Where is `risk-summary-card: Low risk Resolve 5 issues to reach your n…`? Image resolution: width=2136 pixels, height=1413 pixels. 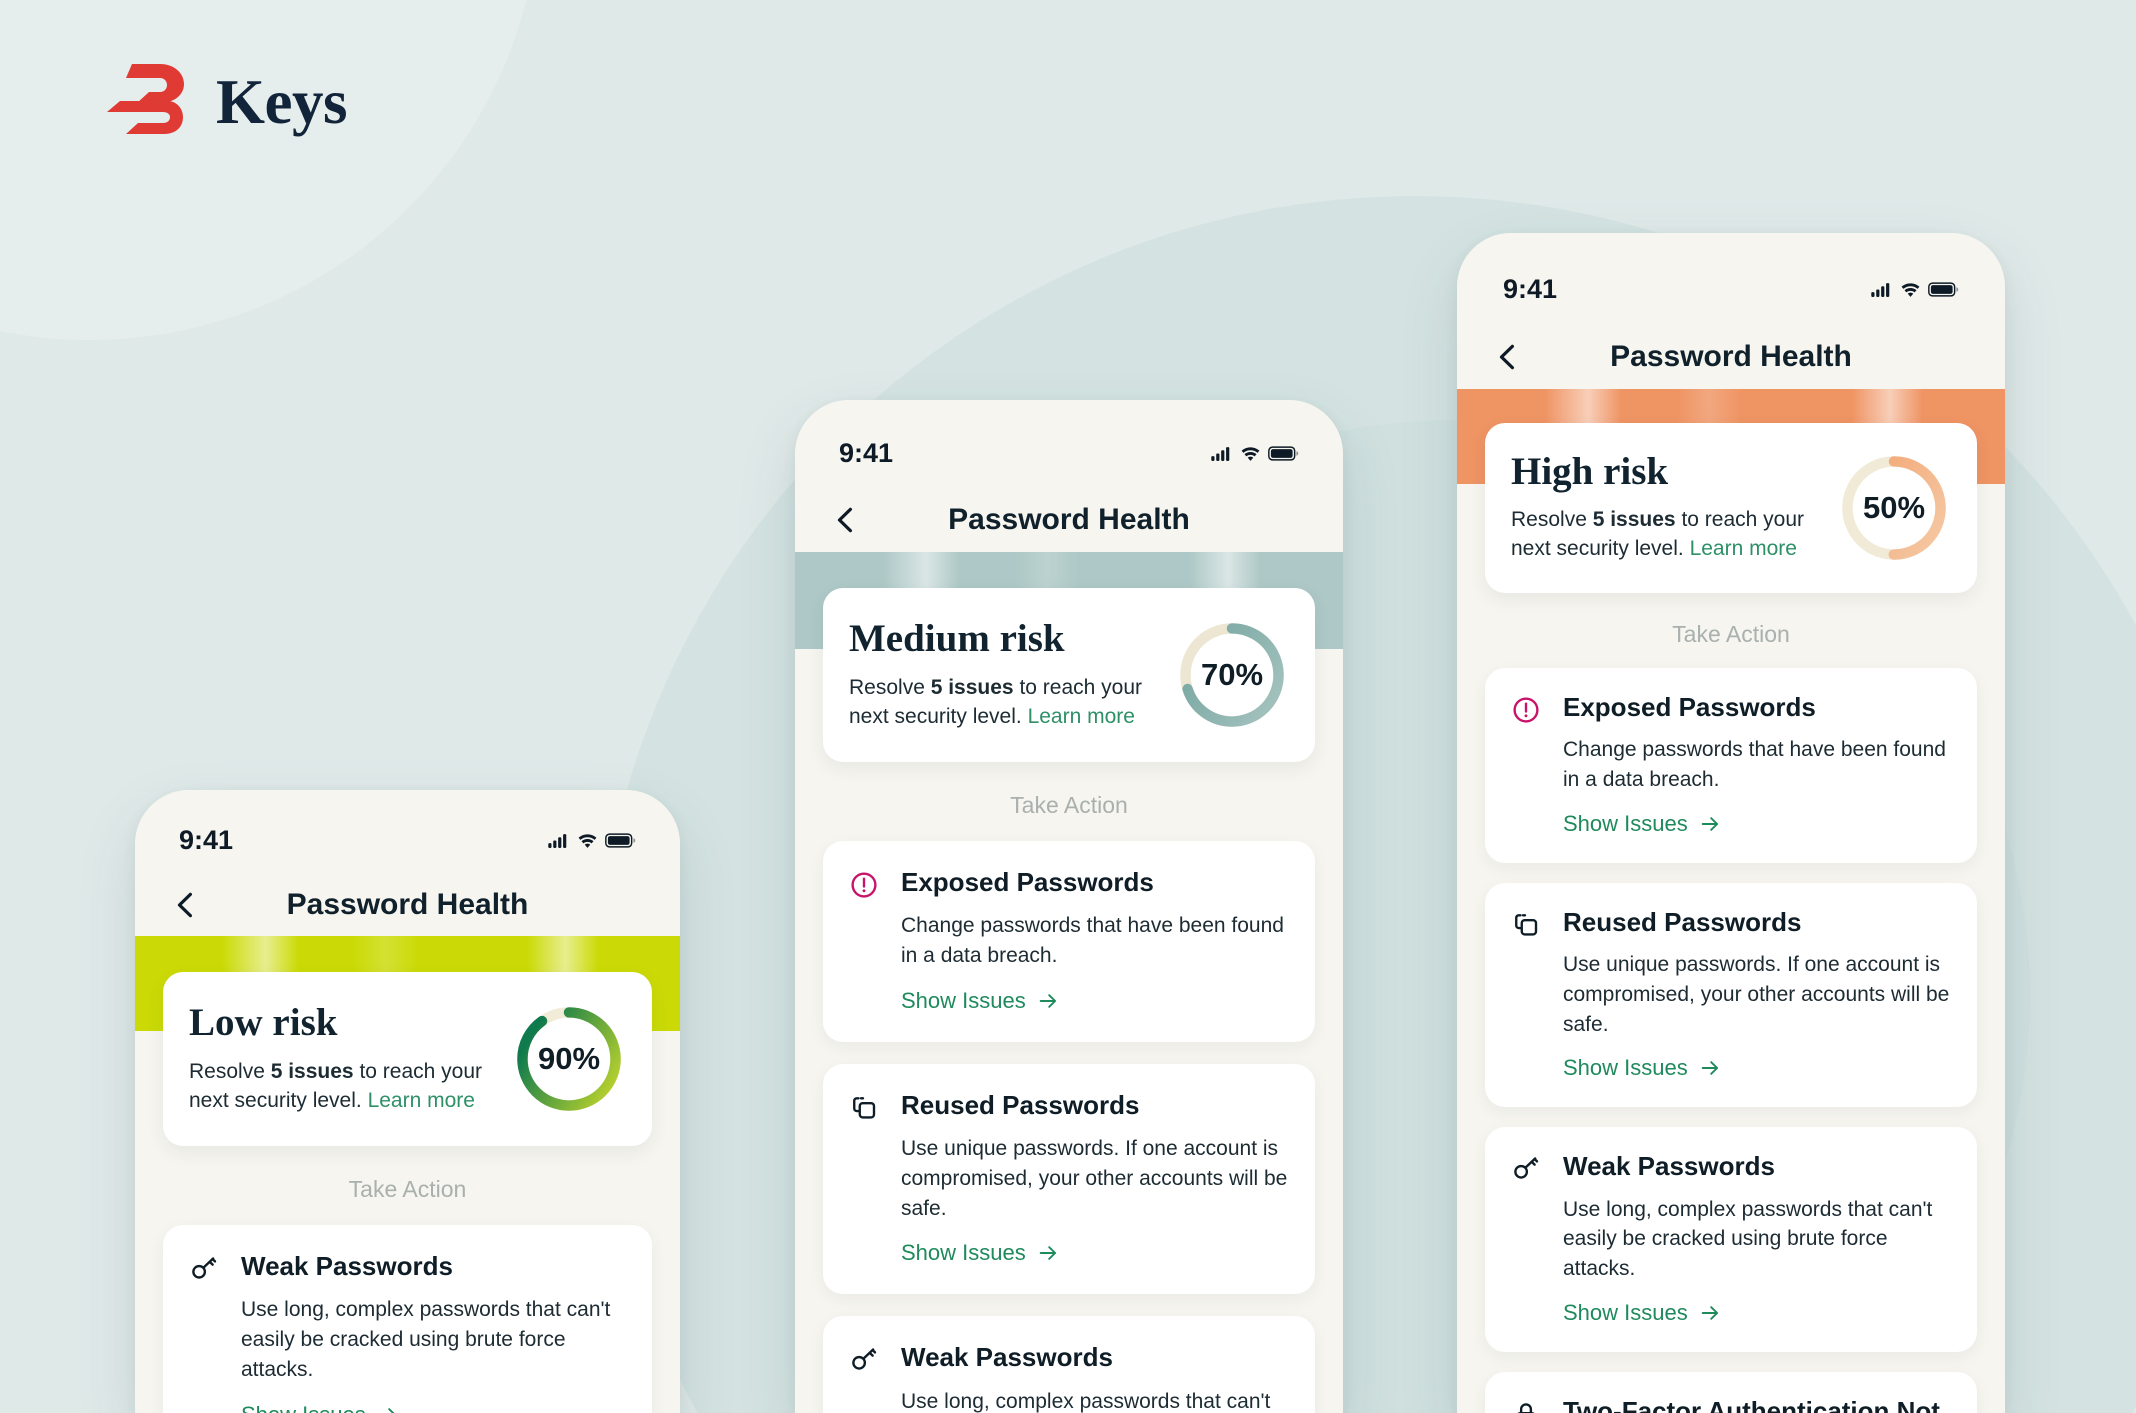 risk-summary-card: Low risk Resolve 5 issues to reach your n… is located at coordinates (407, 1059).